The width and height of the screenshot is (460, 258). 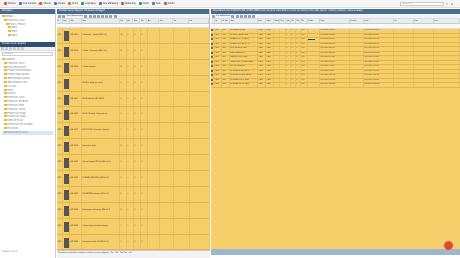 What do you see at coordinates (144, 21) in the screenshot?
I see `column-header: Stk` at bounding box center [144, 21].